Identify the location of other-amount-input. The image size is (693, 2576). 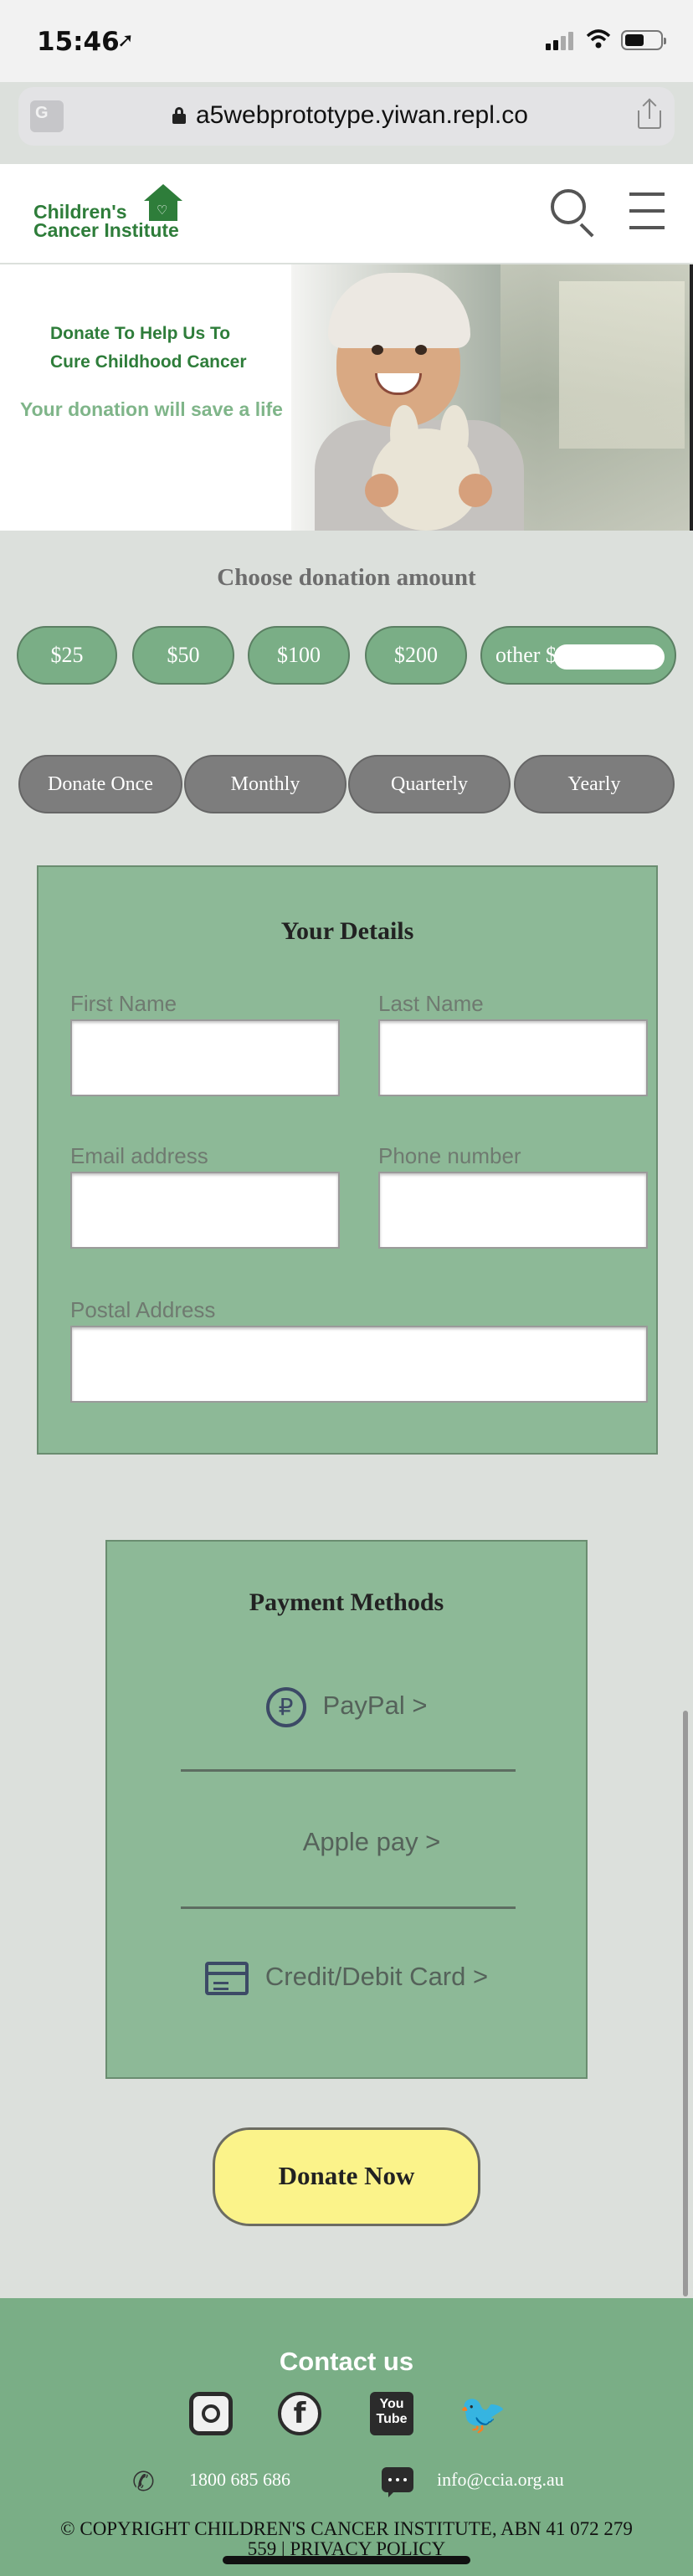
(609, 657).